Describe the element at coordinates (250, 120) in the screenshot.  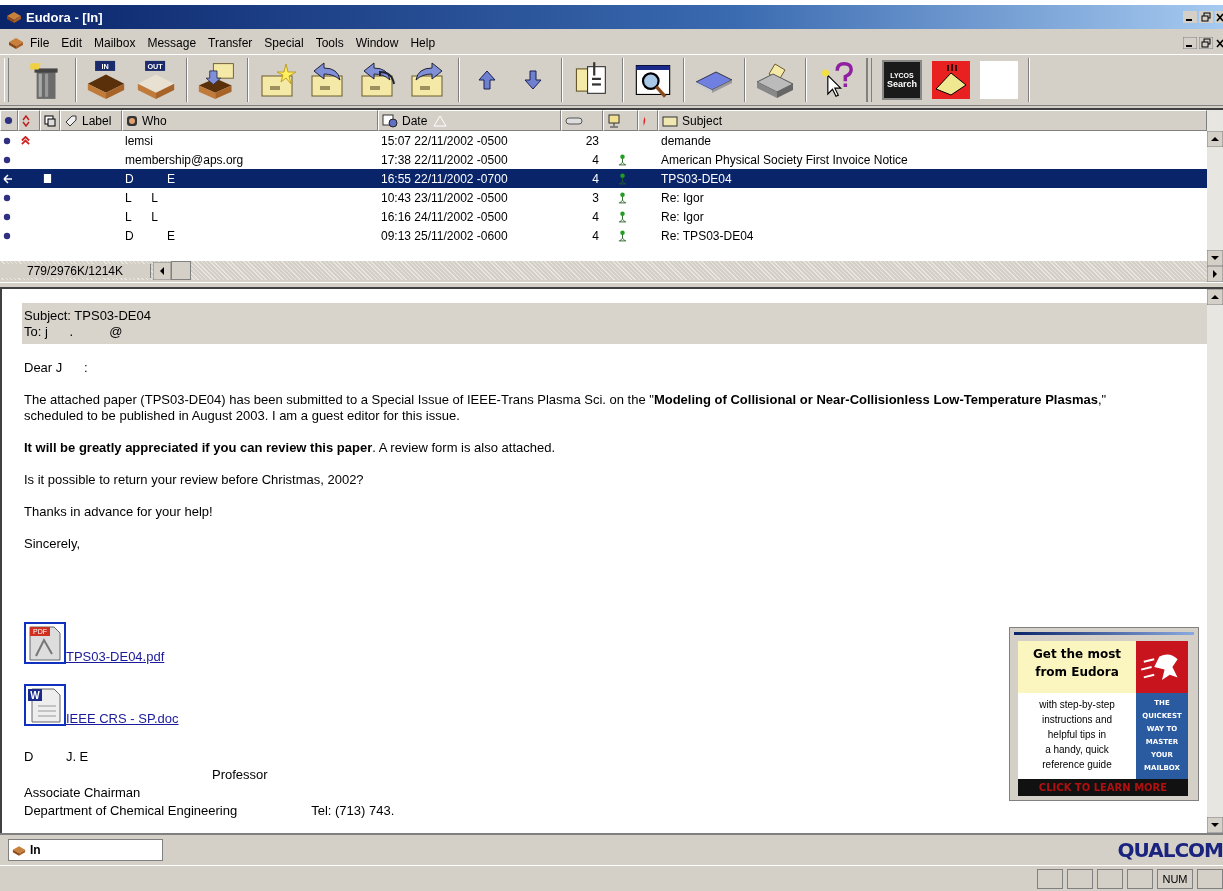
I see `column-header: Who` at that location.